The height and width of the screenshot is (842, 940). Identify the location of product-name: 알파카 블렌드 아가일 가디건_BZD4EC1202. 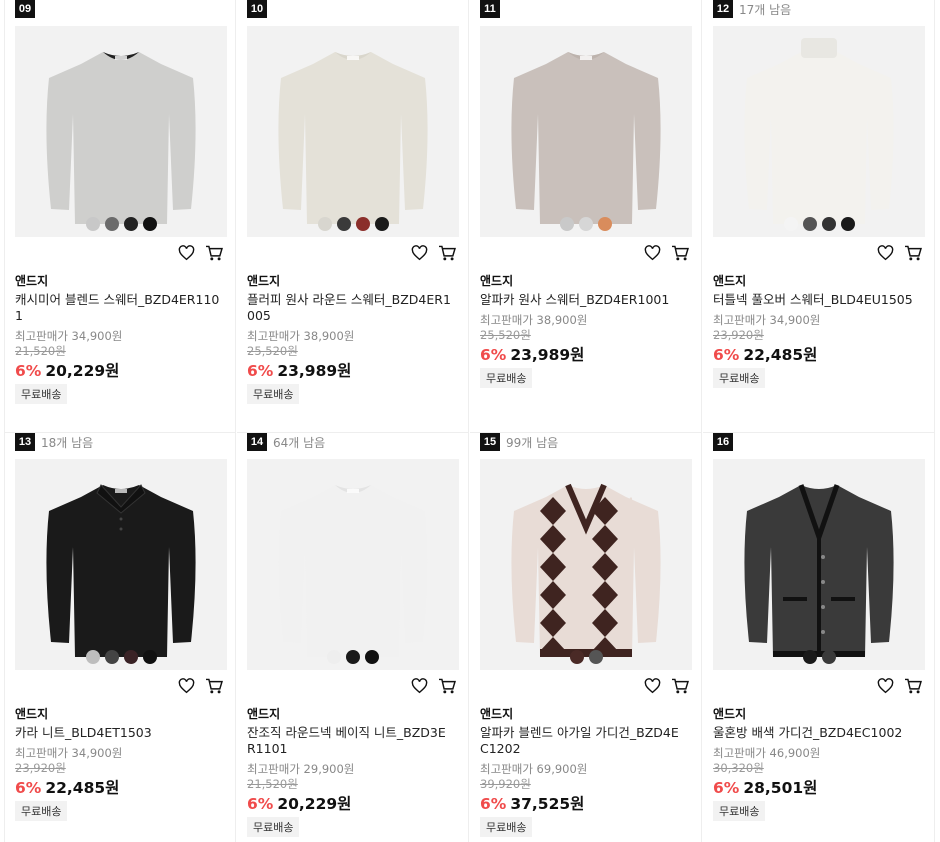
(582, 741).